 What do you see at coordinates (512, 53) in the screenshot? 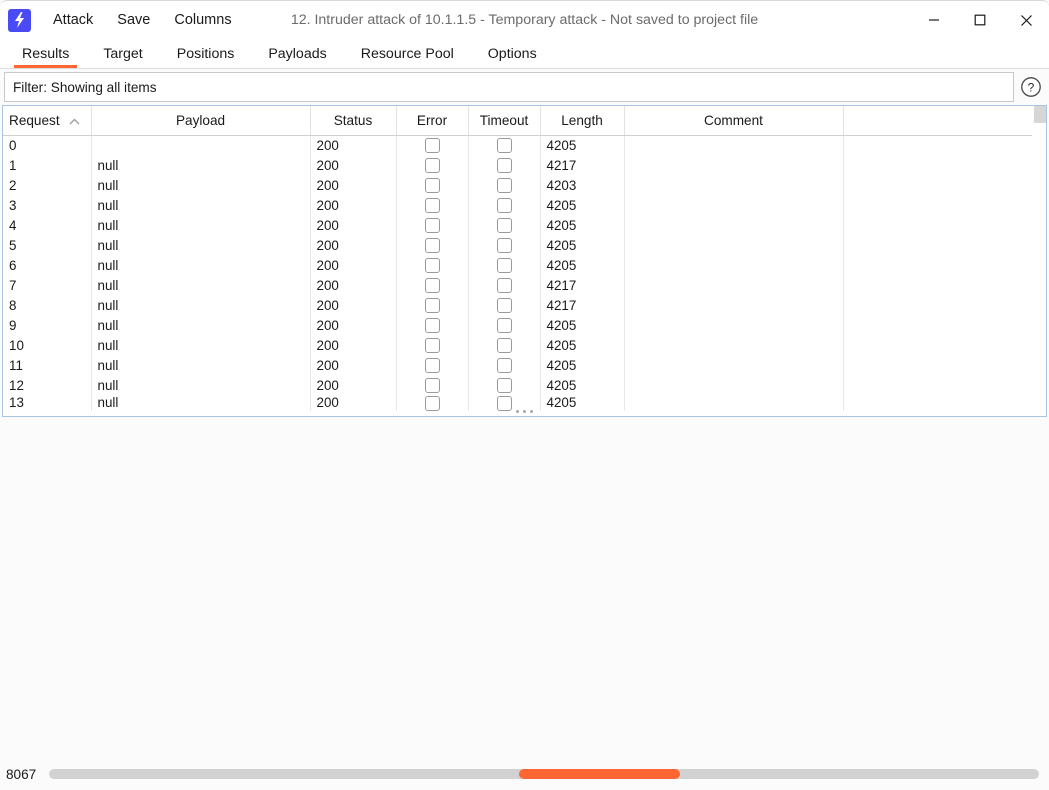
I see `tab-options: Options` at bounding box center [512, 53].